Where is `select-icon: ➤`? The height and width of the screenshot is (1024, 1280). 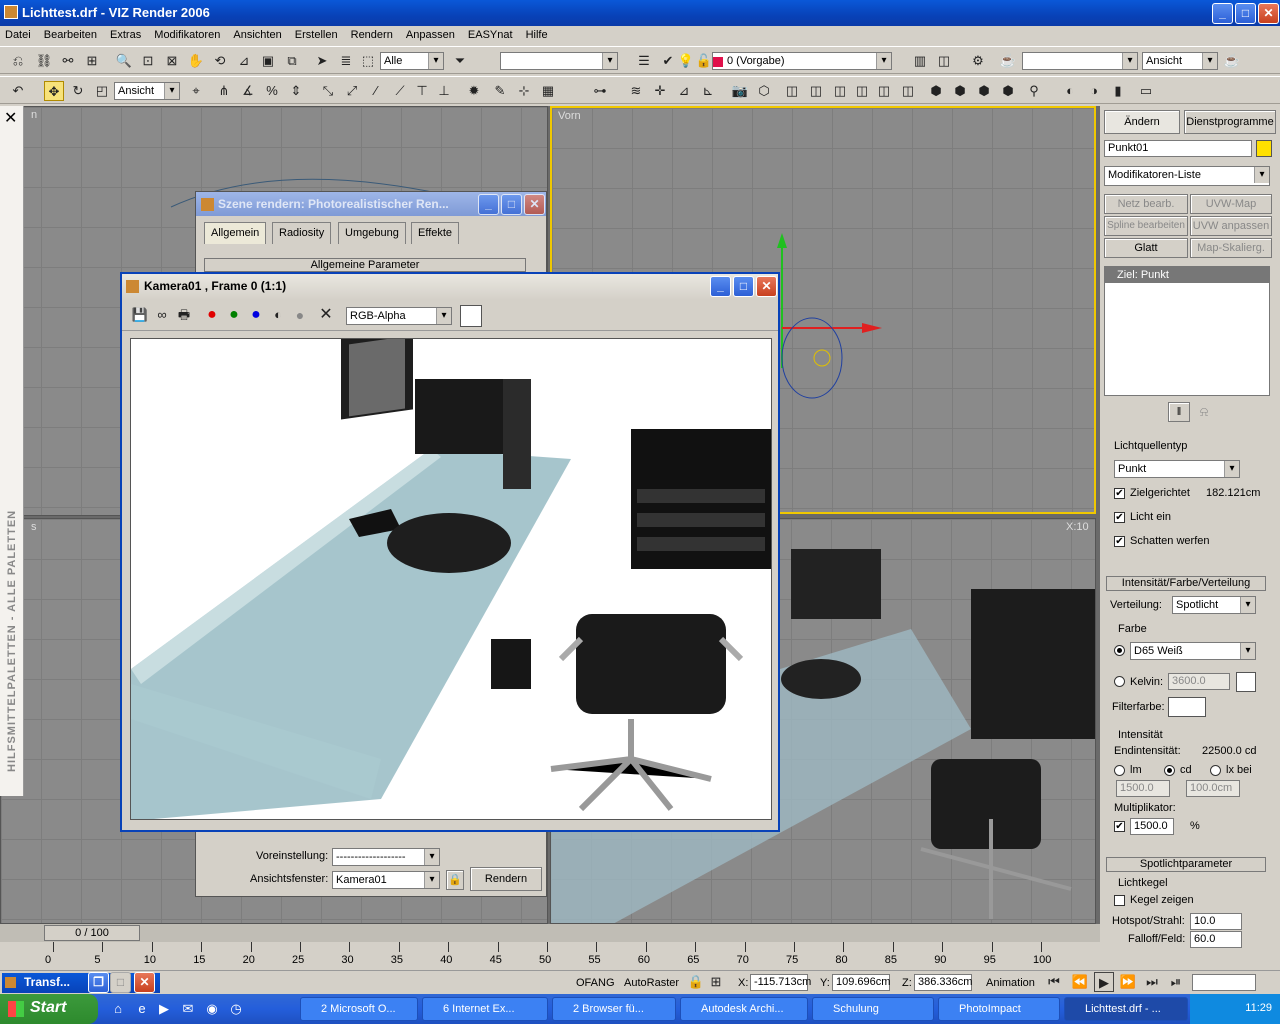 select-icon: ➤ is located at coordinates (322, 61).